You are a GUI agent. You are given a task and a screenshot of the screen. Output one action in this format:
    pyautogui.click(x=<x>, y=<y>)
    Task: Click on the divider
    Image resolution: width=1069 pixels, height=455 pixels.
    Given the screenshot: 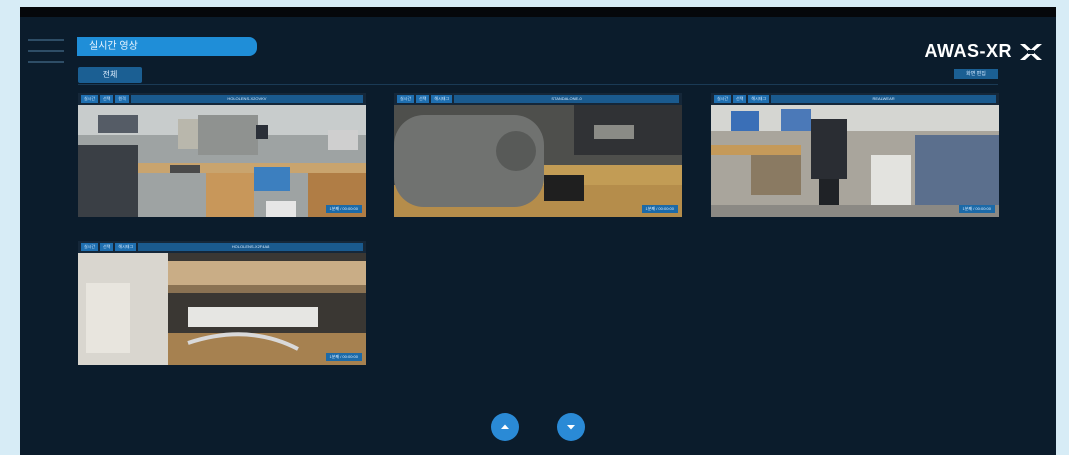 What is the action you would take?
    pyautogui.click(x=538, y=84)
    